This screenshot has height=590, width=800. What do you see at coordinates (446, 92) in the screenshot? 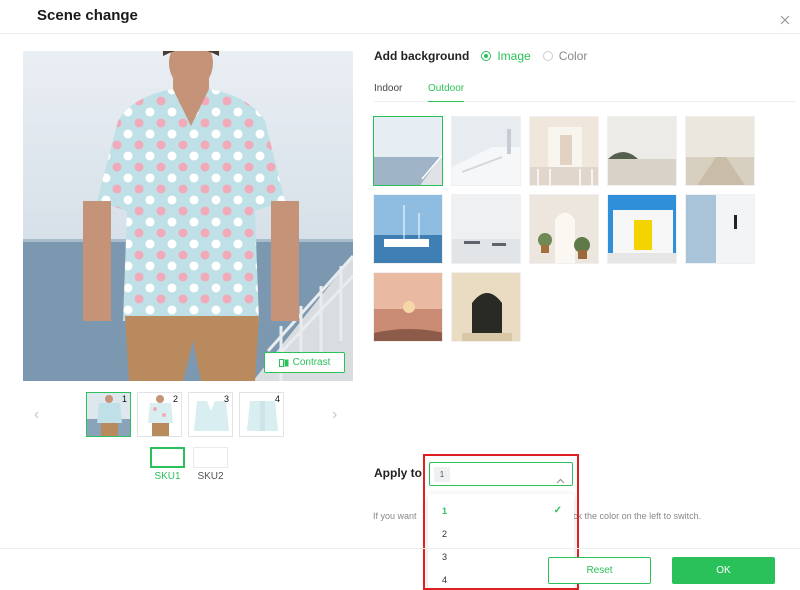
I see `tab-outdoor: Outdoor` at bounding box center [446, 92].